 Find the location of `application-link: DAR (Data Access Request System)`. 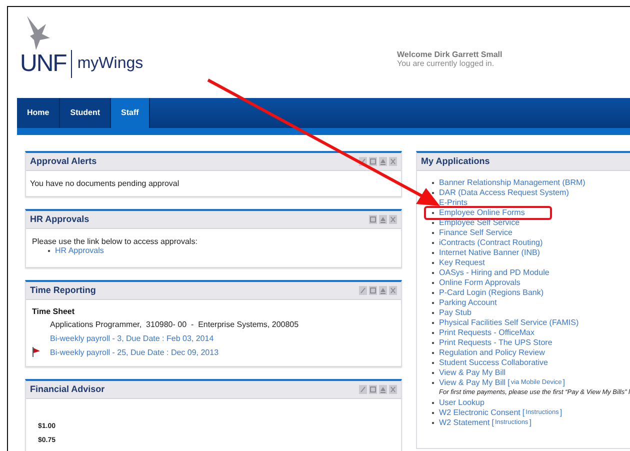

application-link: DAR (Data Access Request System) is located at coordinates (504, 193).